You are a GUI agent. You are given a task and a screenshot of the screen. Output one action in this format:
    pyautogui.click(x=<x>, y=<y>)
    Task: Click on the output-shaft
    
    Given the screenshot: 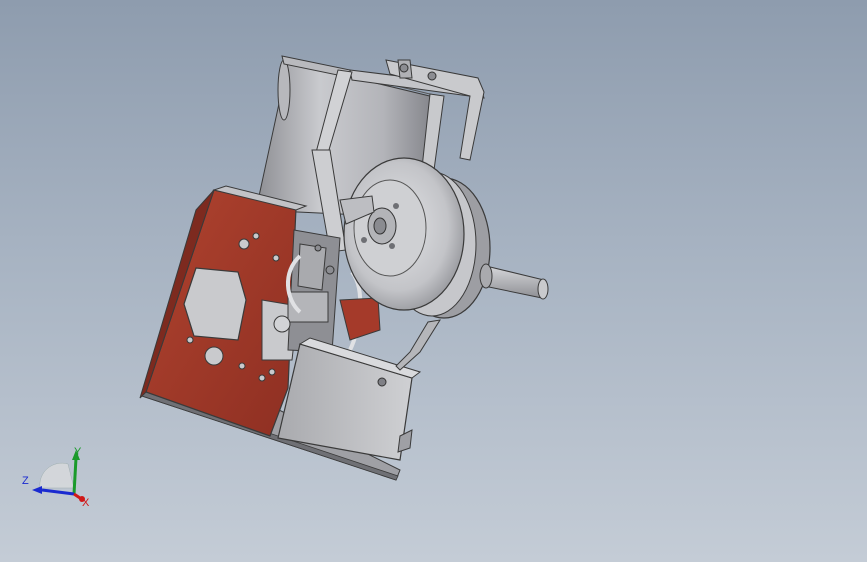 What is the action you would take?
    pyautogui.click(x=514, y=281)
    